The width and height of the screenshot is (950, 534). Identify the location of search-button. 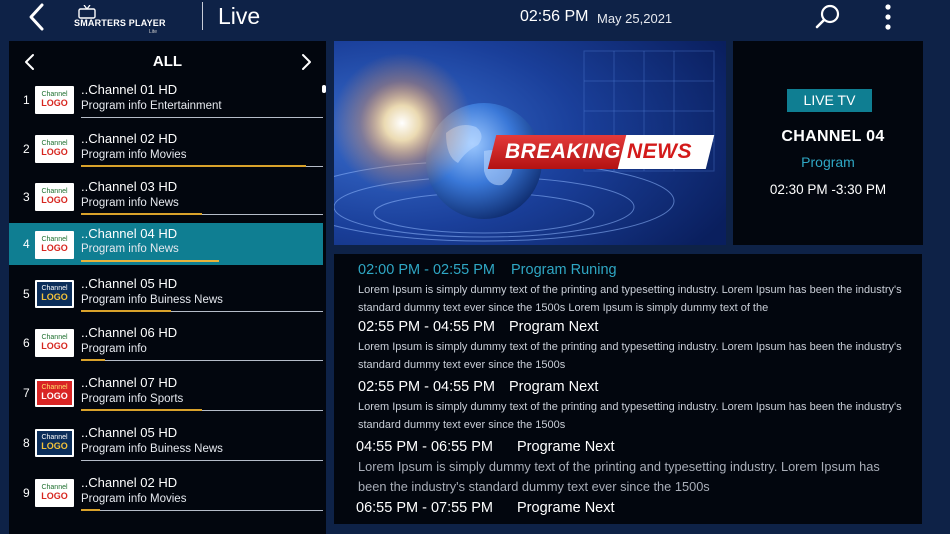
(828, 17).